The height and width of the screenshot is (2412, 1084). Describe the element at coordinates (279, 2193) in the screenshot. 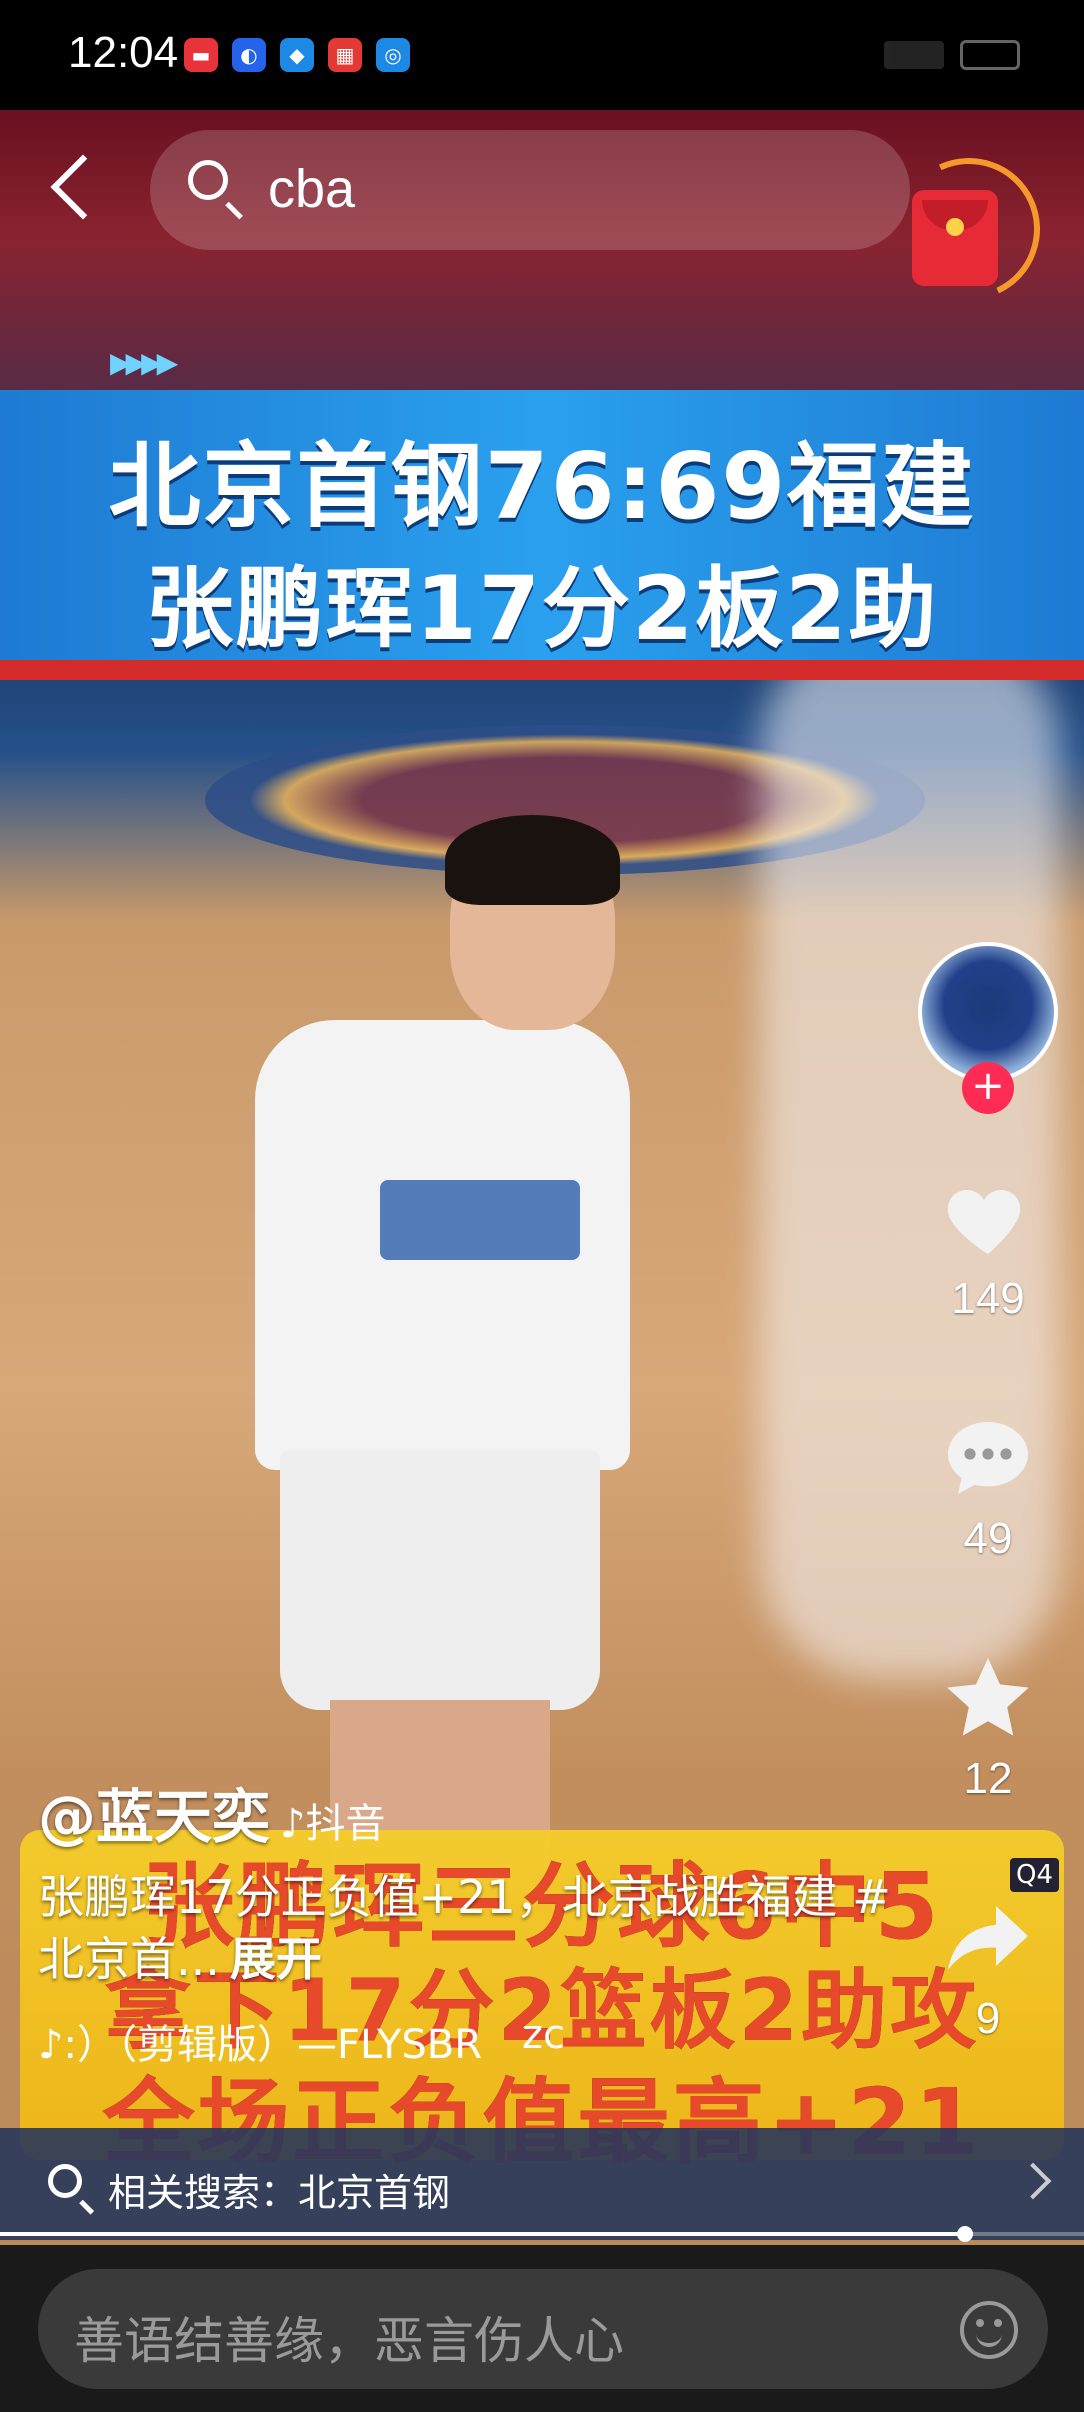

I see `related-search-label: 相关搜索：北京首钢` at that location.